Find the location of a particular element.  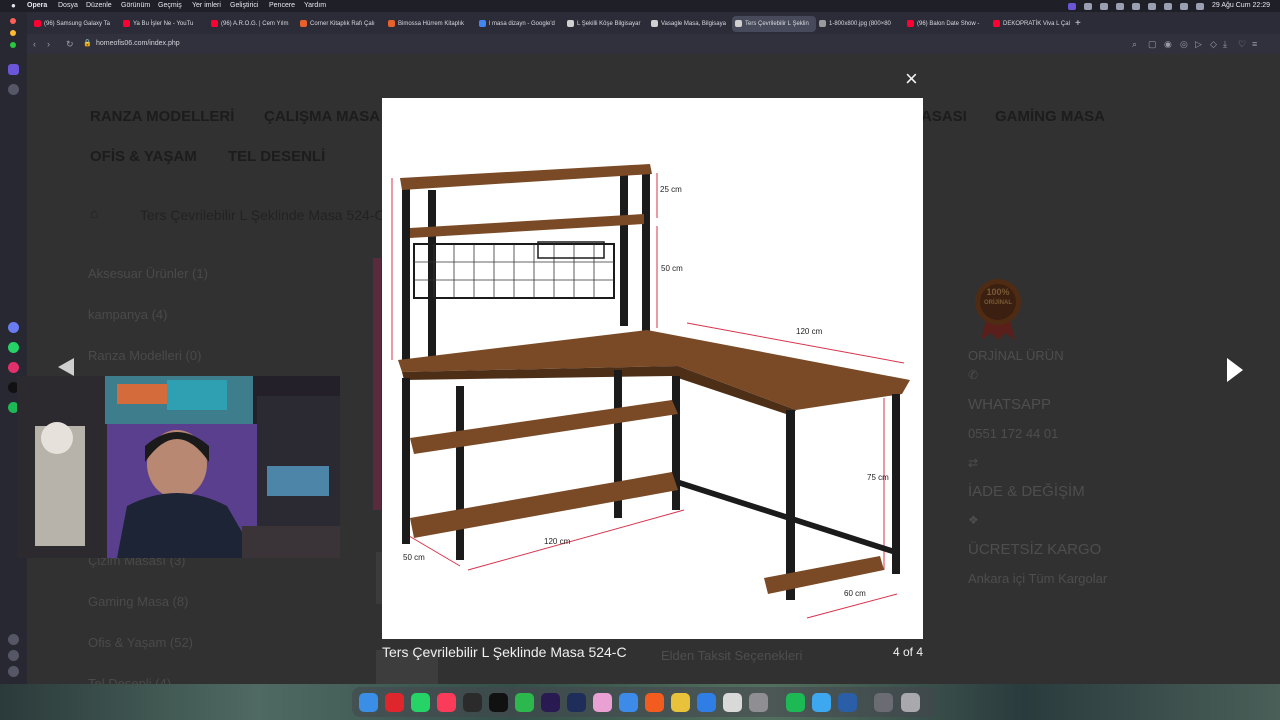

menu-item-developer: Geliştirici is located at coordinates (244, 6).